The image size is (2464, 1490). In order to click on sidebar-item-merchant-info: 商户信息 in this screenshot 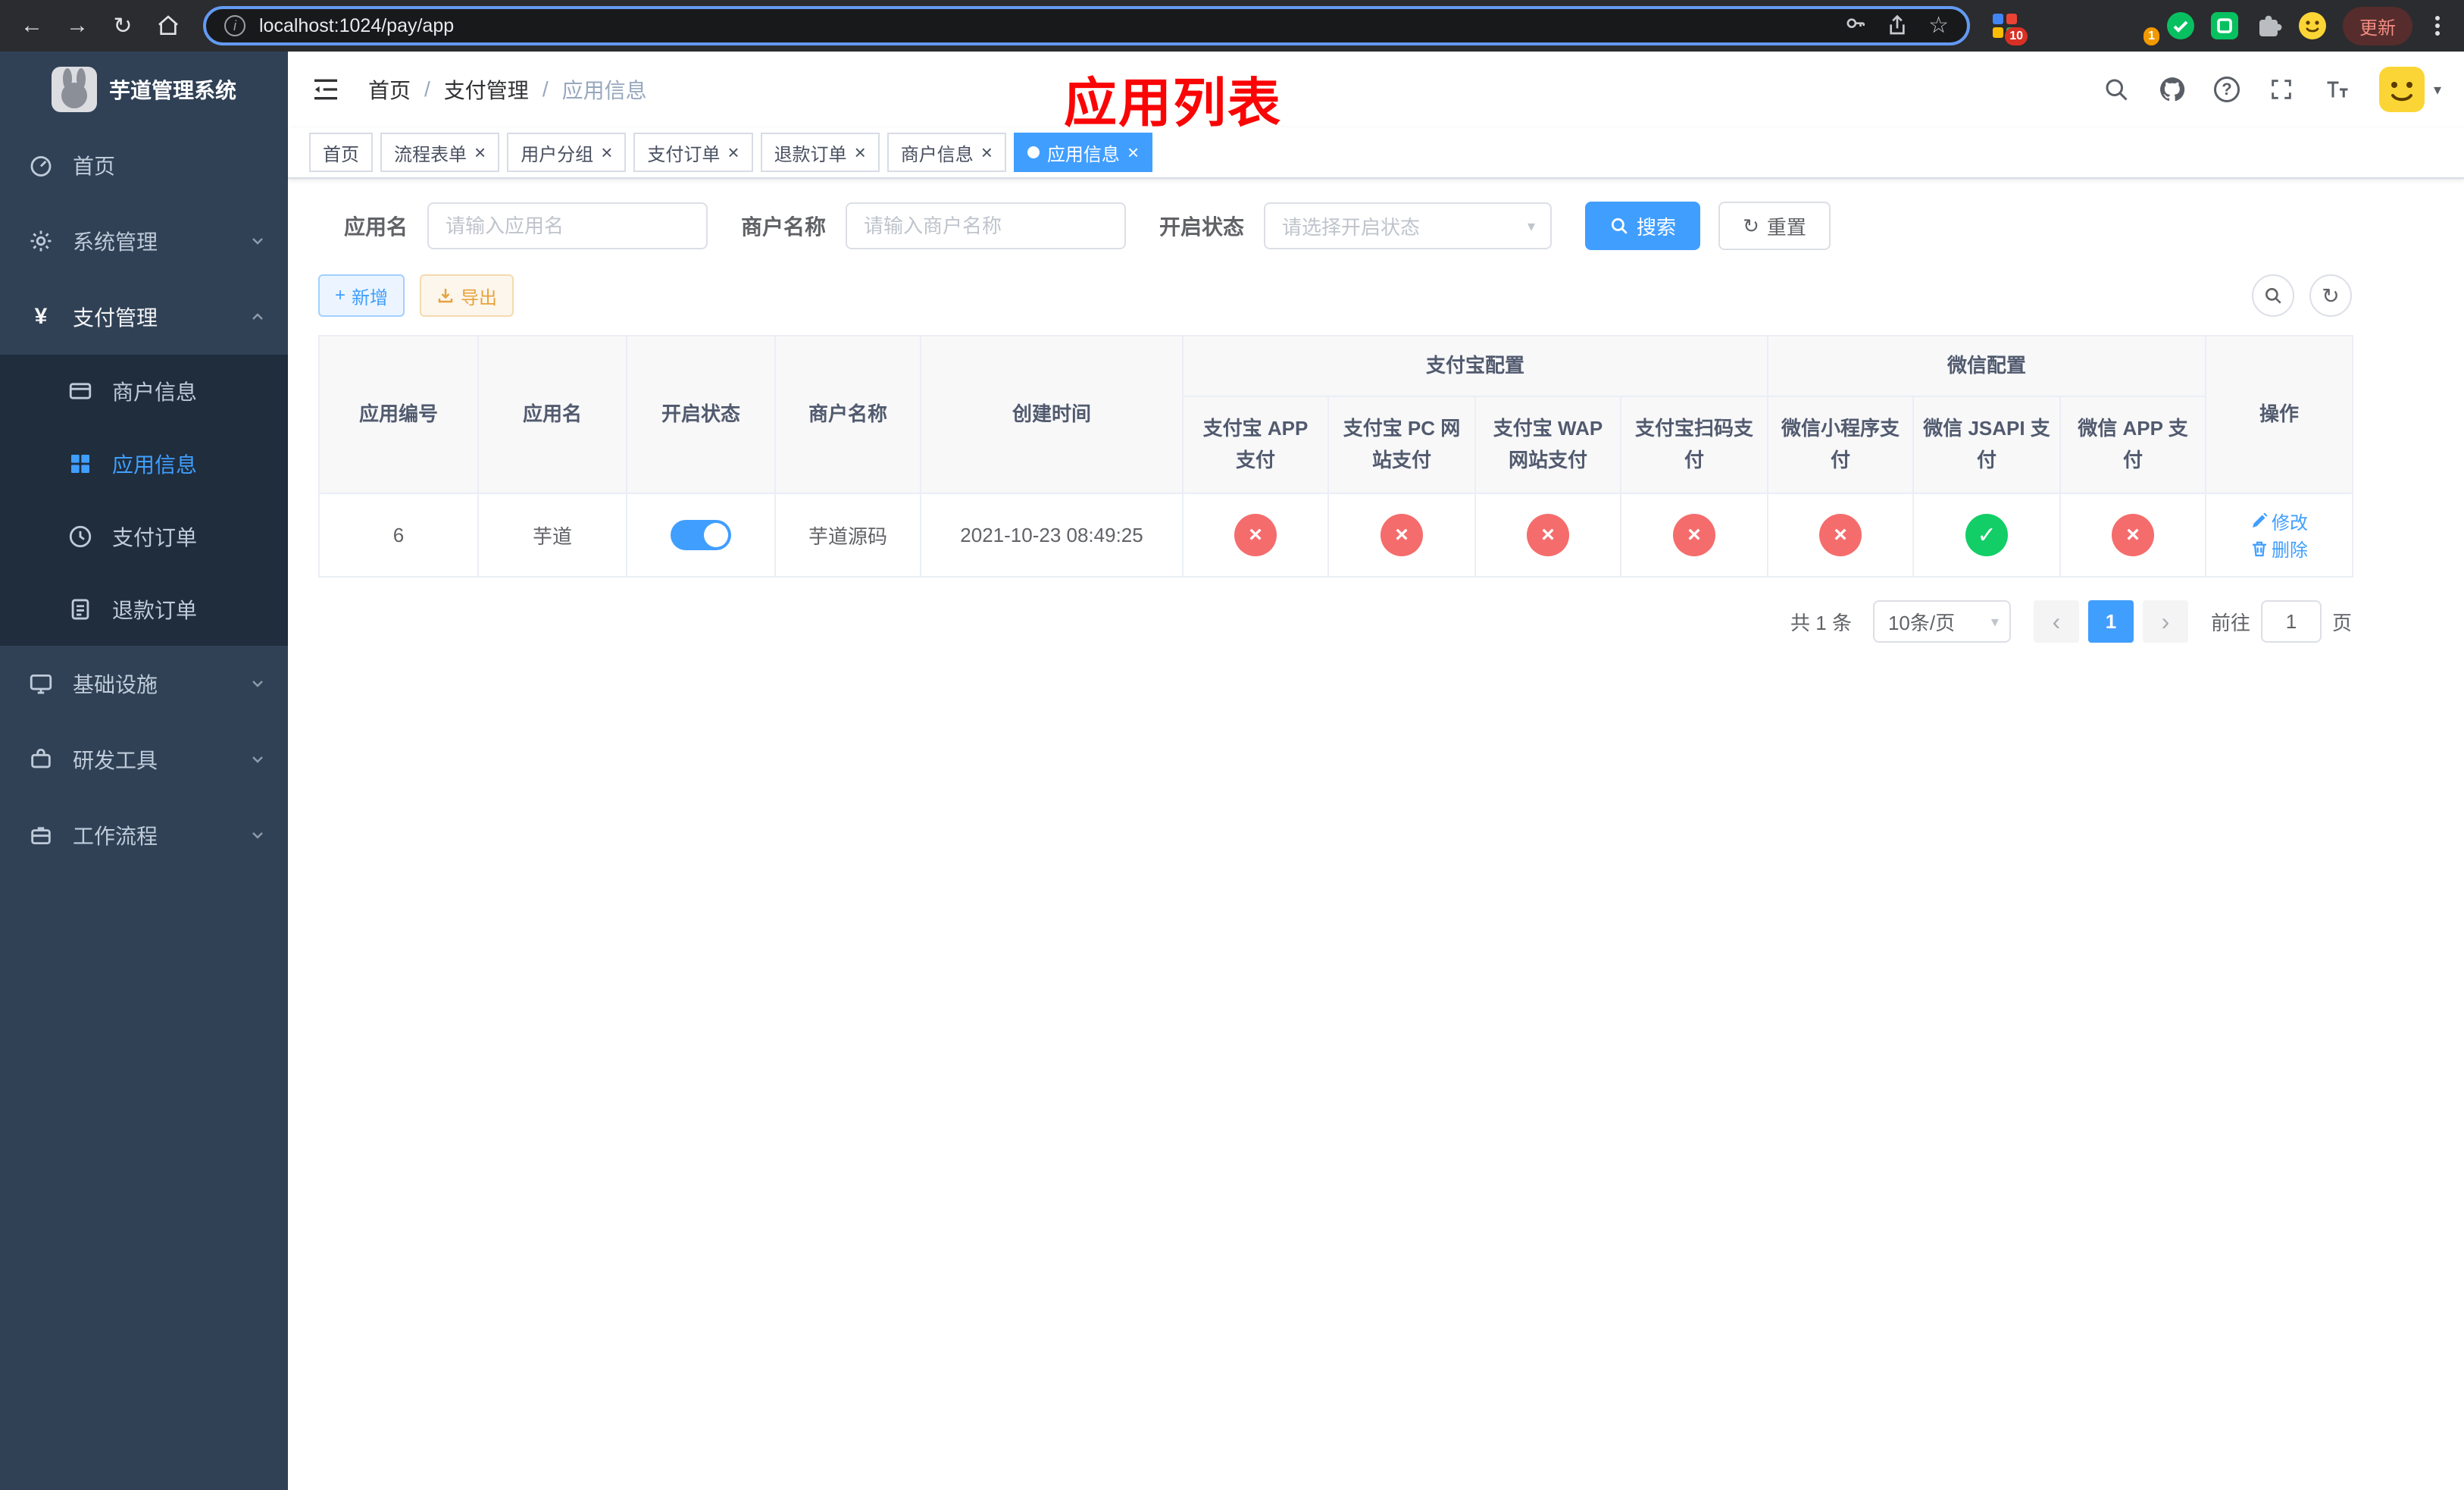, I will do `click(144, 391)`.